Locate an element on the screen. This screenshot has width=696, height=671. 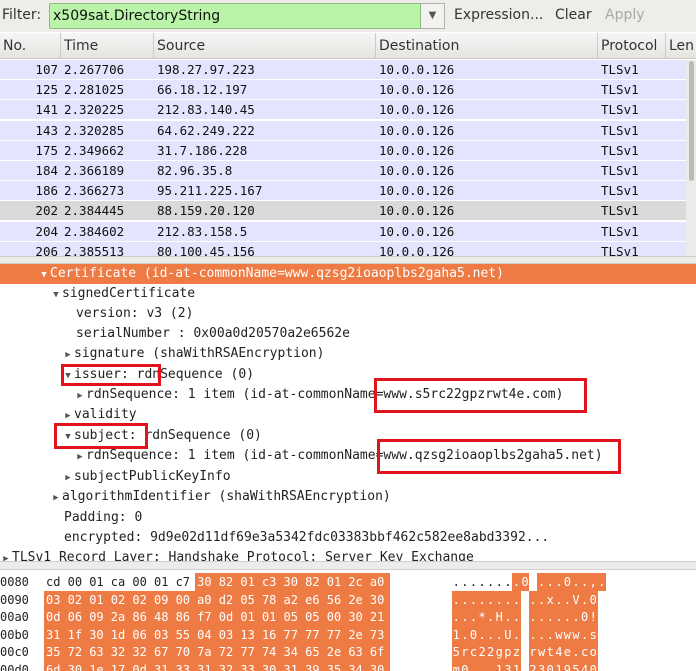
tree-item-version: version: v3 (2) is located at coordinates (96, 314).